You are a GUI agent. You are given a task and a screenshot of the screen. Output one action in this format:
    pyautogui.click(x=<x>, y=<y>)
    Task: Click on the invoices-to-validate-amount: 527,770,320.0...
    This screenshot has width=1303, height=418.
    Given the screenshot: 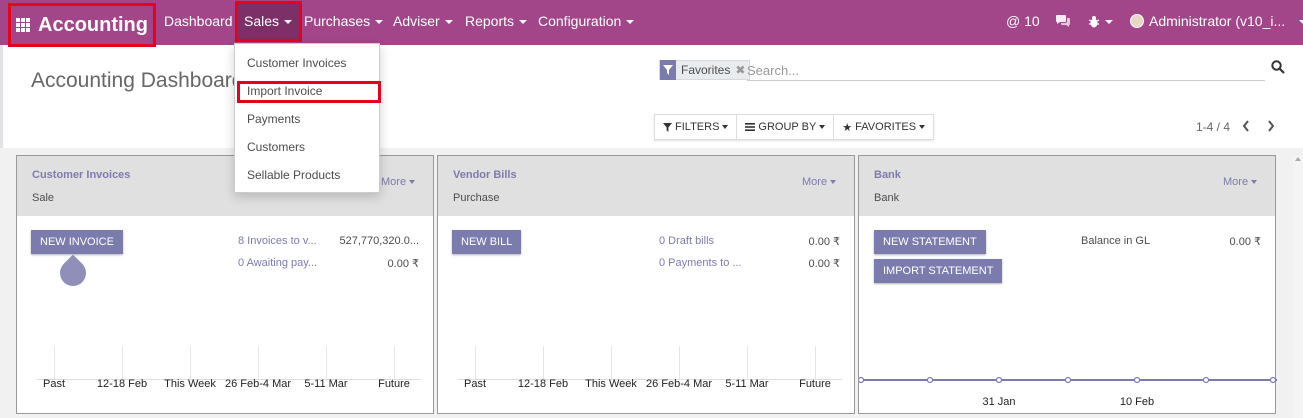 What is the action you would take?
    pyautogui.click(x=379, y=241)
    